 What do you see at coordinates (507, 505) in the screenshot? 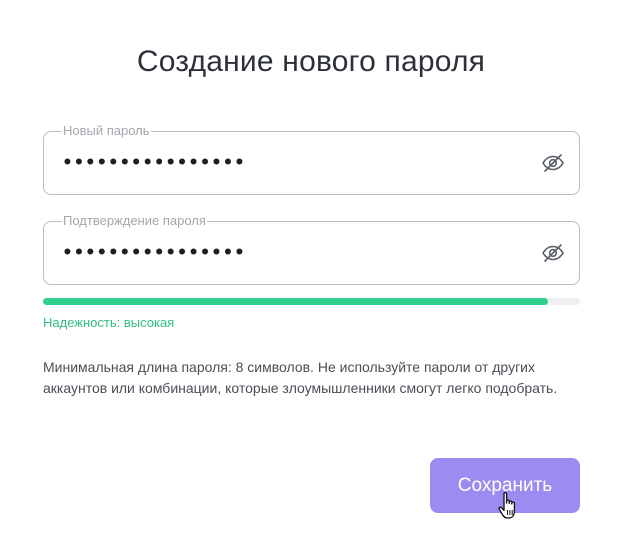
I see `hand-pointer-icon` at bounding box center [507, 505].